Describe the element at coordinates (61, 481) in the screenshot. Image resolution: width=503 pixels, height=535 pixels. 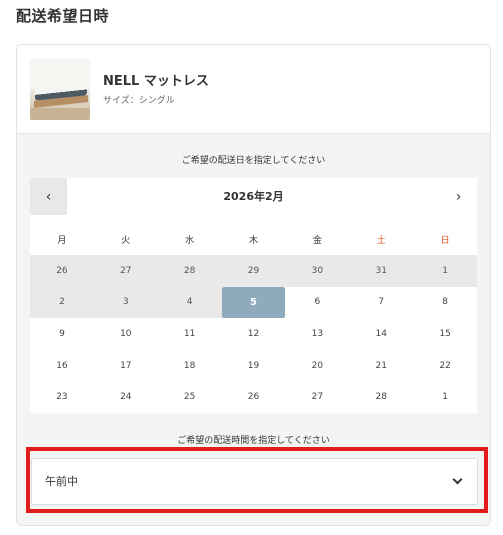
I see `delivery-time-value: 午前中` at that location.